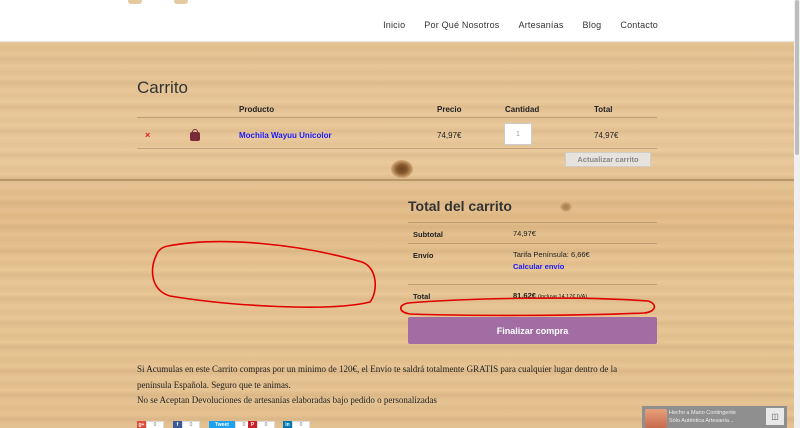 This screenshot has height=428, width=800. I want to click on logo, so click(158, 2).